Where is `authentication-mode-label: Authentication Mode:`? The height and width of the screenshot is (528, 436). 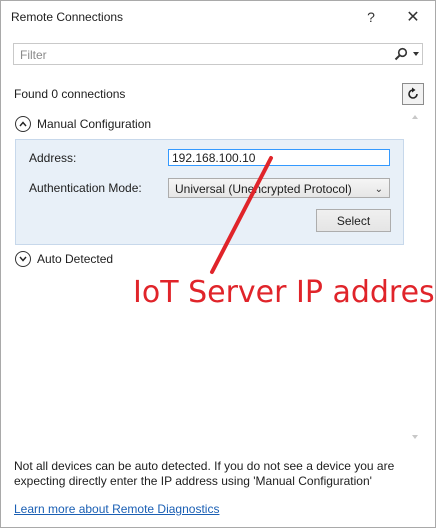
authentication-mode-label: Authentication Mode: is located at coordinates (85, 188).